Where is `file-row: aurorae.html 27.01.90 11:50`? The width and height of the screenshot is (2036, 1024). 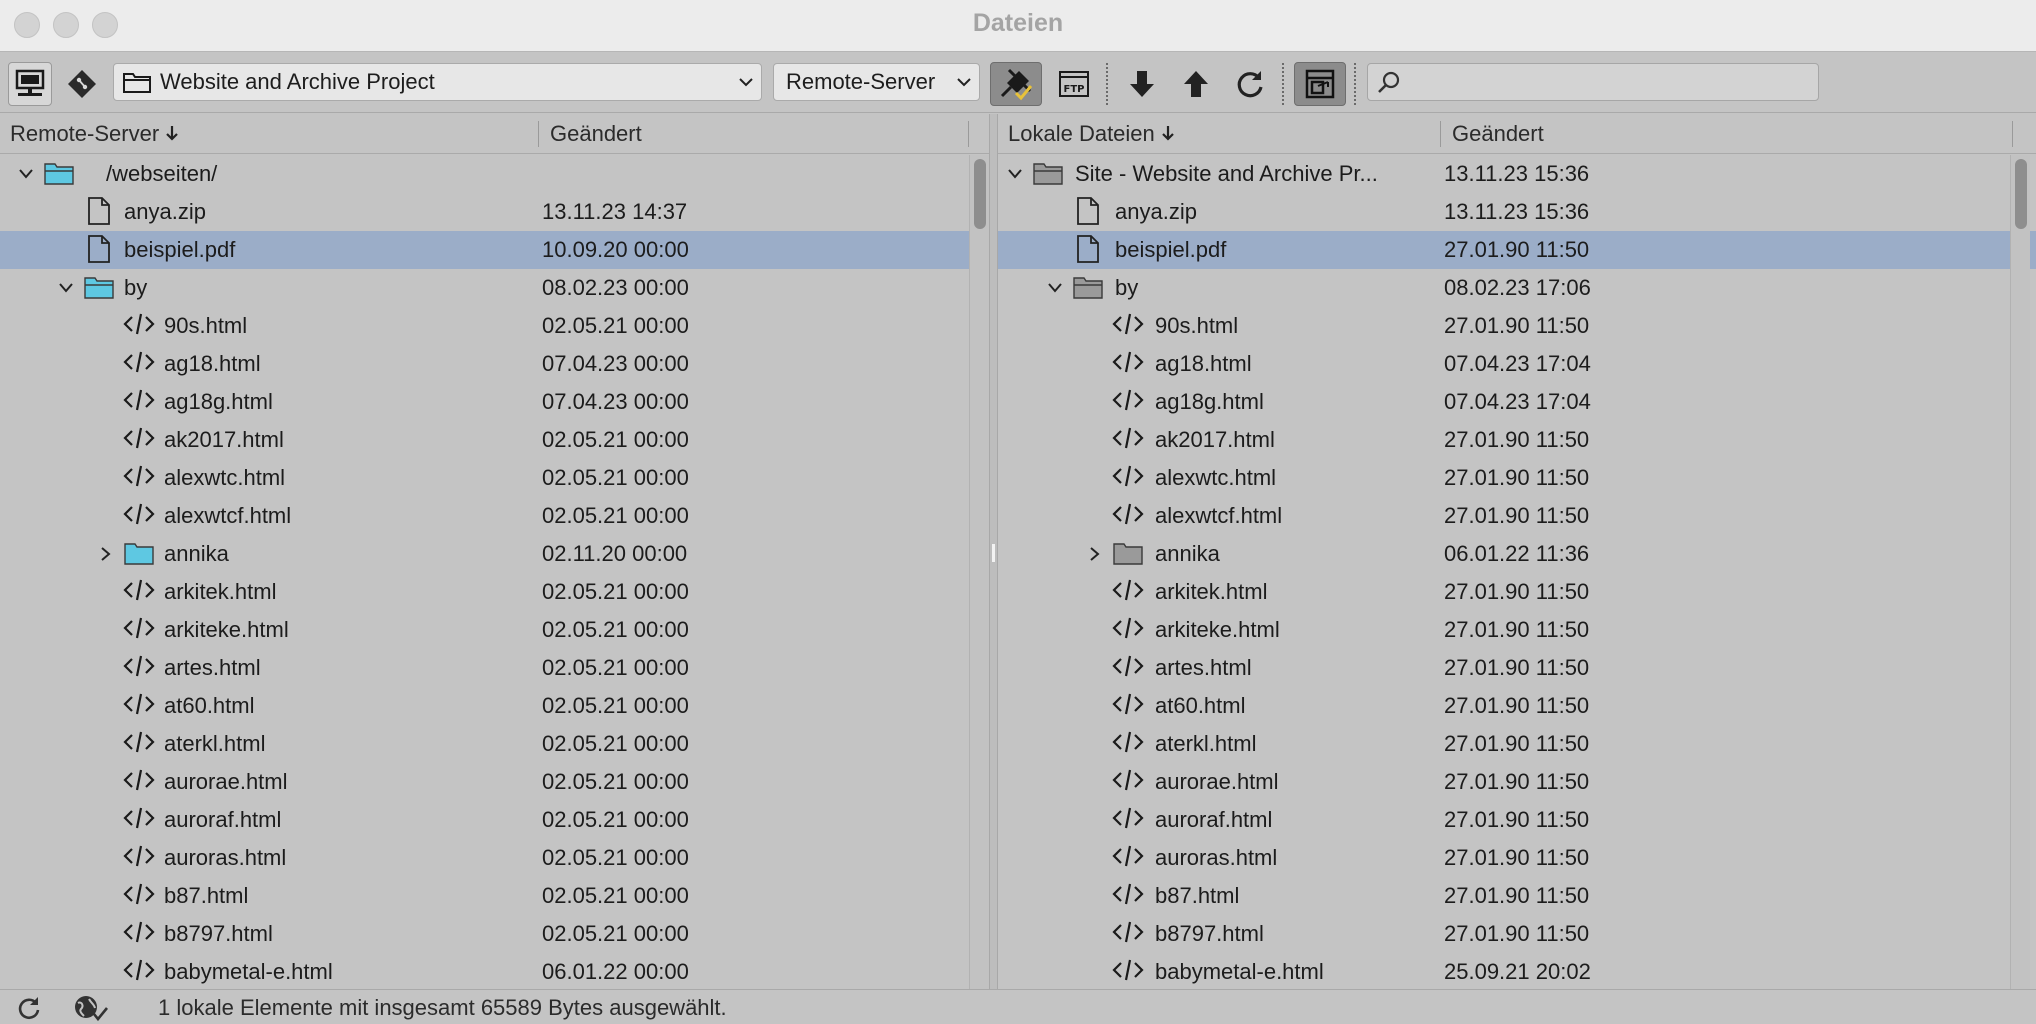
file-row: aurorae.html 27.01.90 11:50 is located at coordinates (1517, 782).